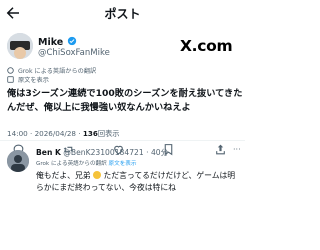  I want to click on reply-view-original-link: 原文を表示, so click(123, 164).